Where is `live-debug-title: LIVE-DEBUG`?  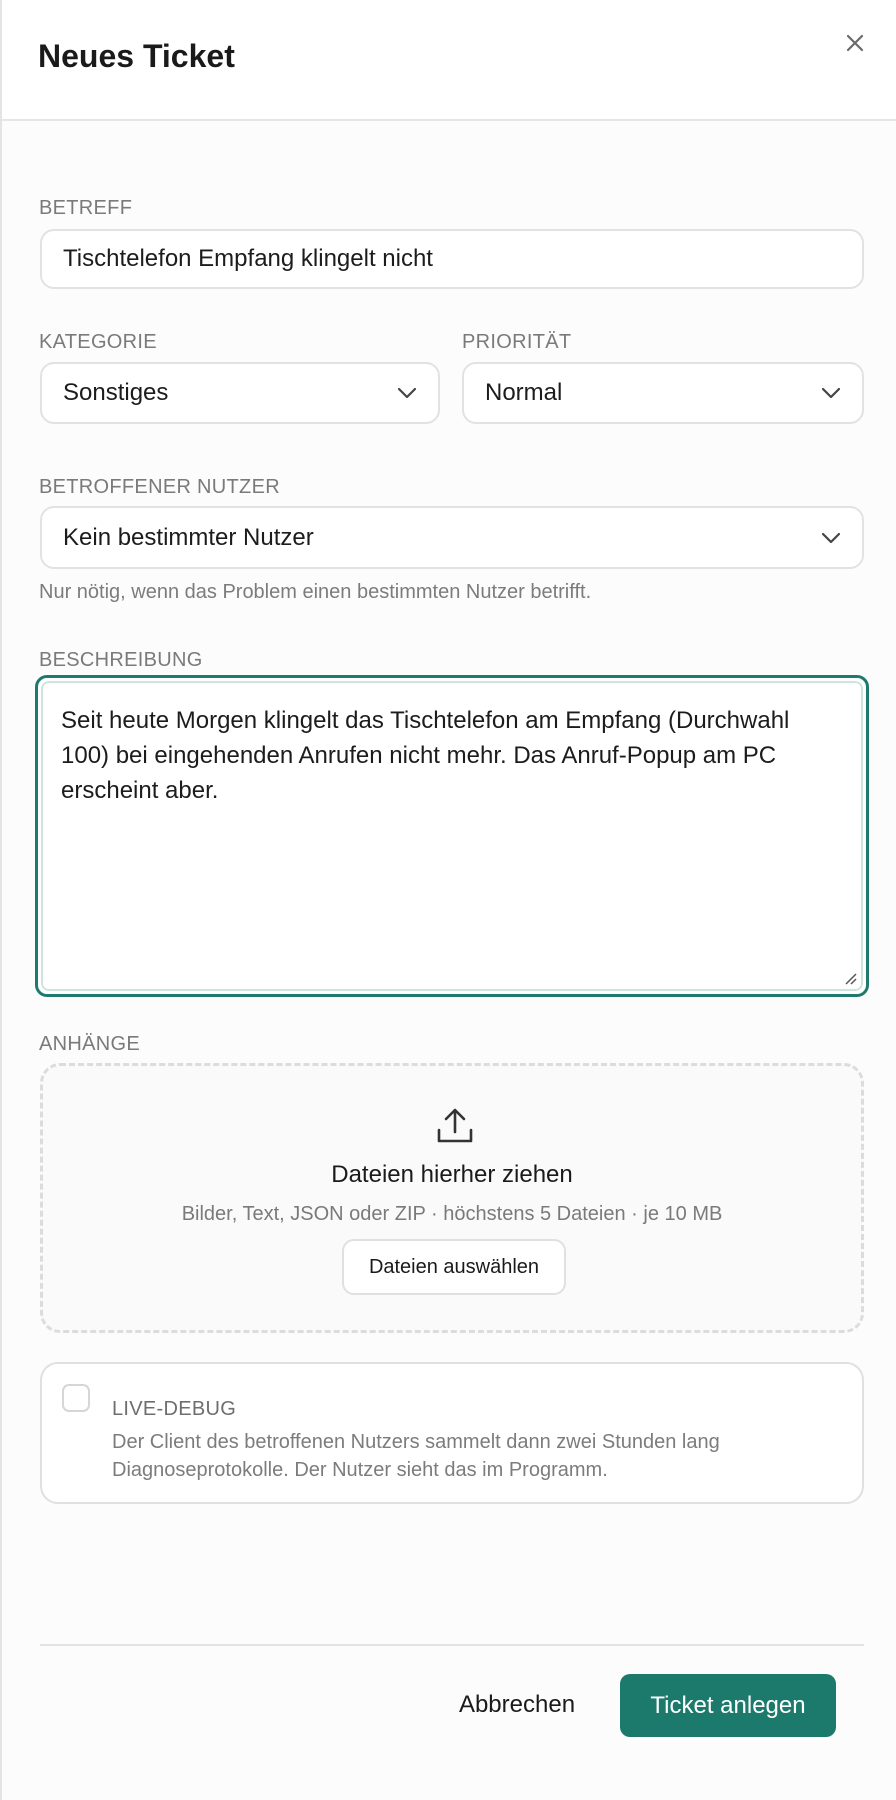 live-debug-title: LIVE-DEBUG is located at coordinates (174, 1409).